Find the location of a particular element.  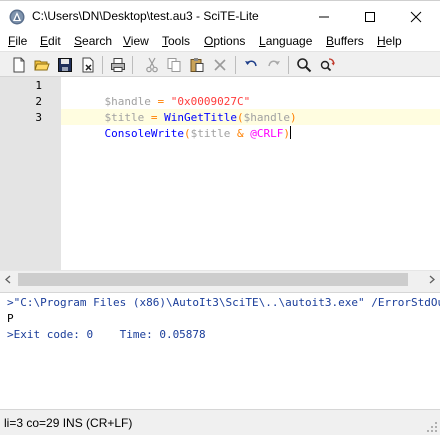

code-line: ConsoleWrite($title & @CRLF) is located at coordinates (184, 134).